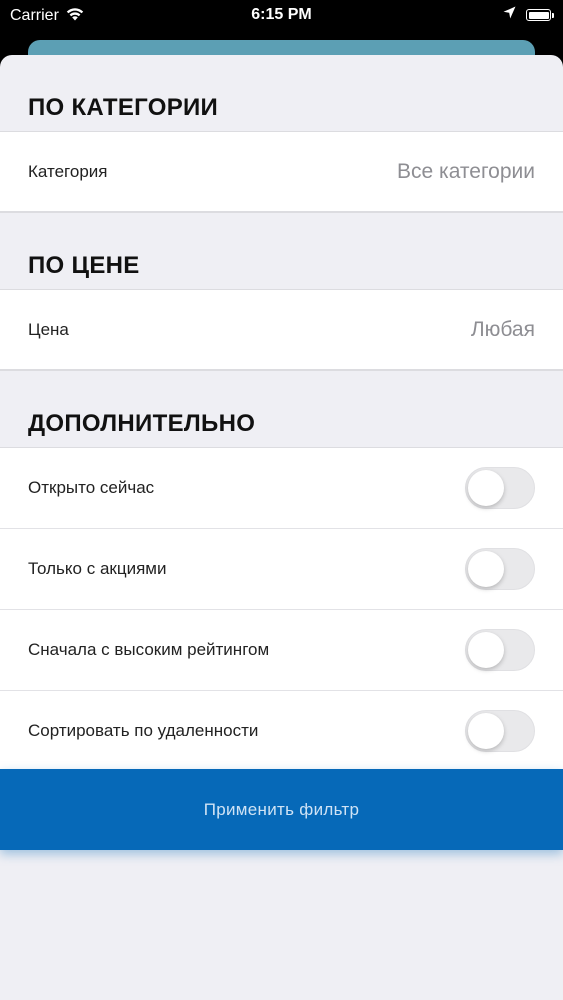  What do you see at coordinates (97, 568) in the screenshot?
I see `toggle-label: Только с акциями` at bounding box center [97, 568].